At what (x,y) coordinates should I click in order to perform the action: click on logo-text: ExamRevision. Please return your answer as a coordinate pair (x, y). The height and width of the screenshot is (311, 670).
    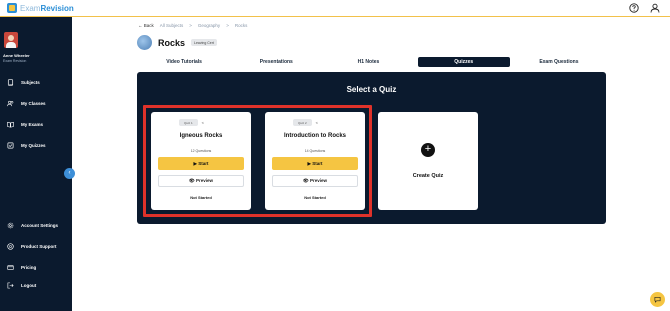
    Looking at the image, I should click on (47, 8).